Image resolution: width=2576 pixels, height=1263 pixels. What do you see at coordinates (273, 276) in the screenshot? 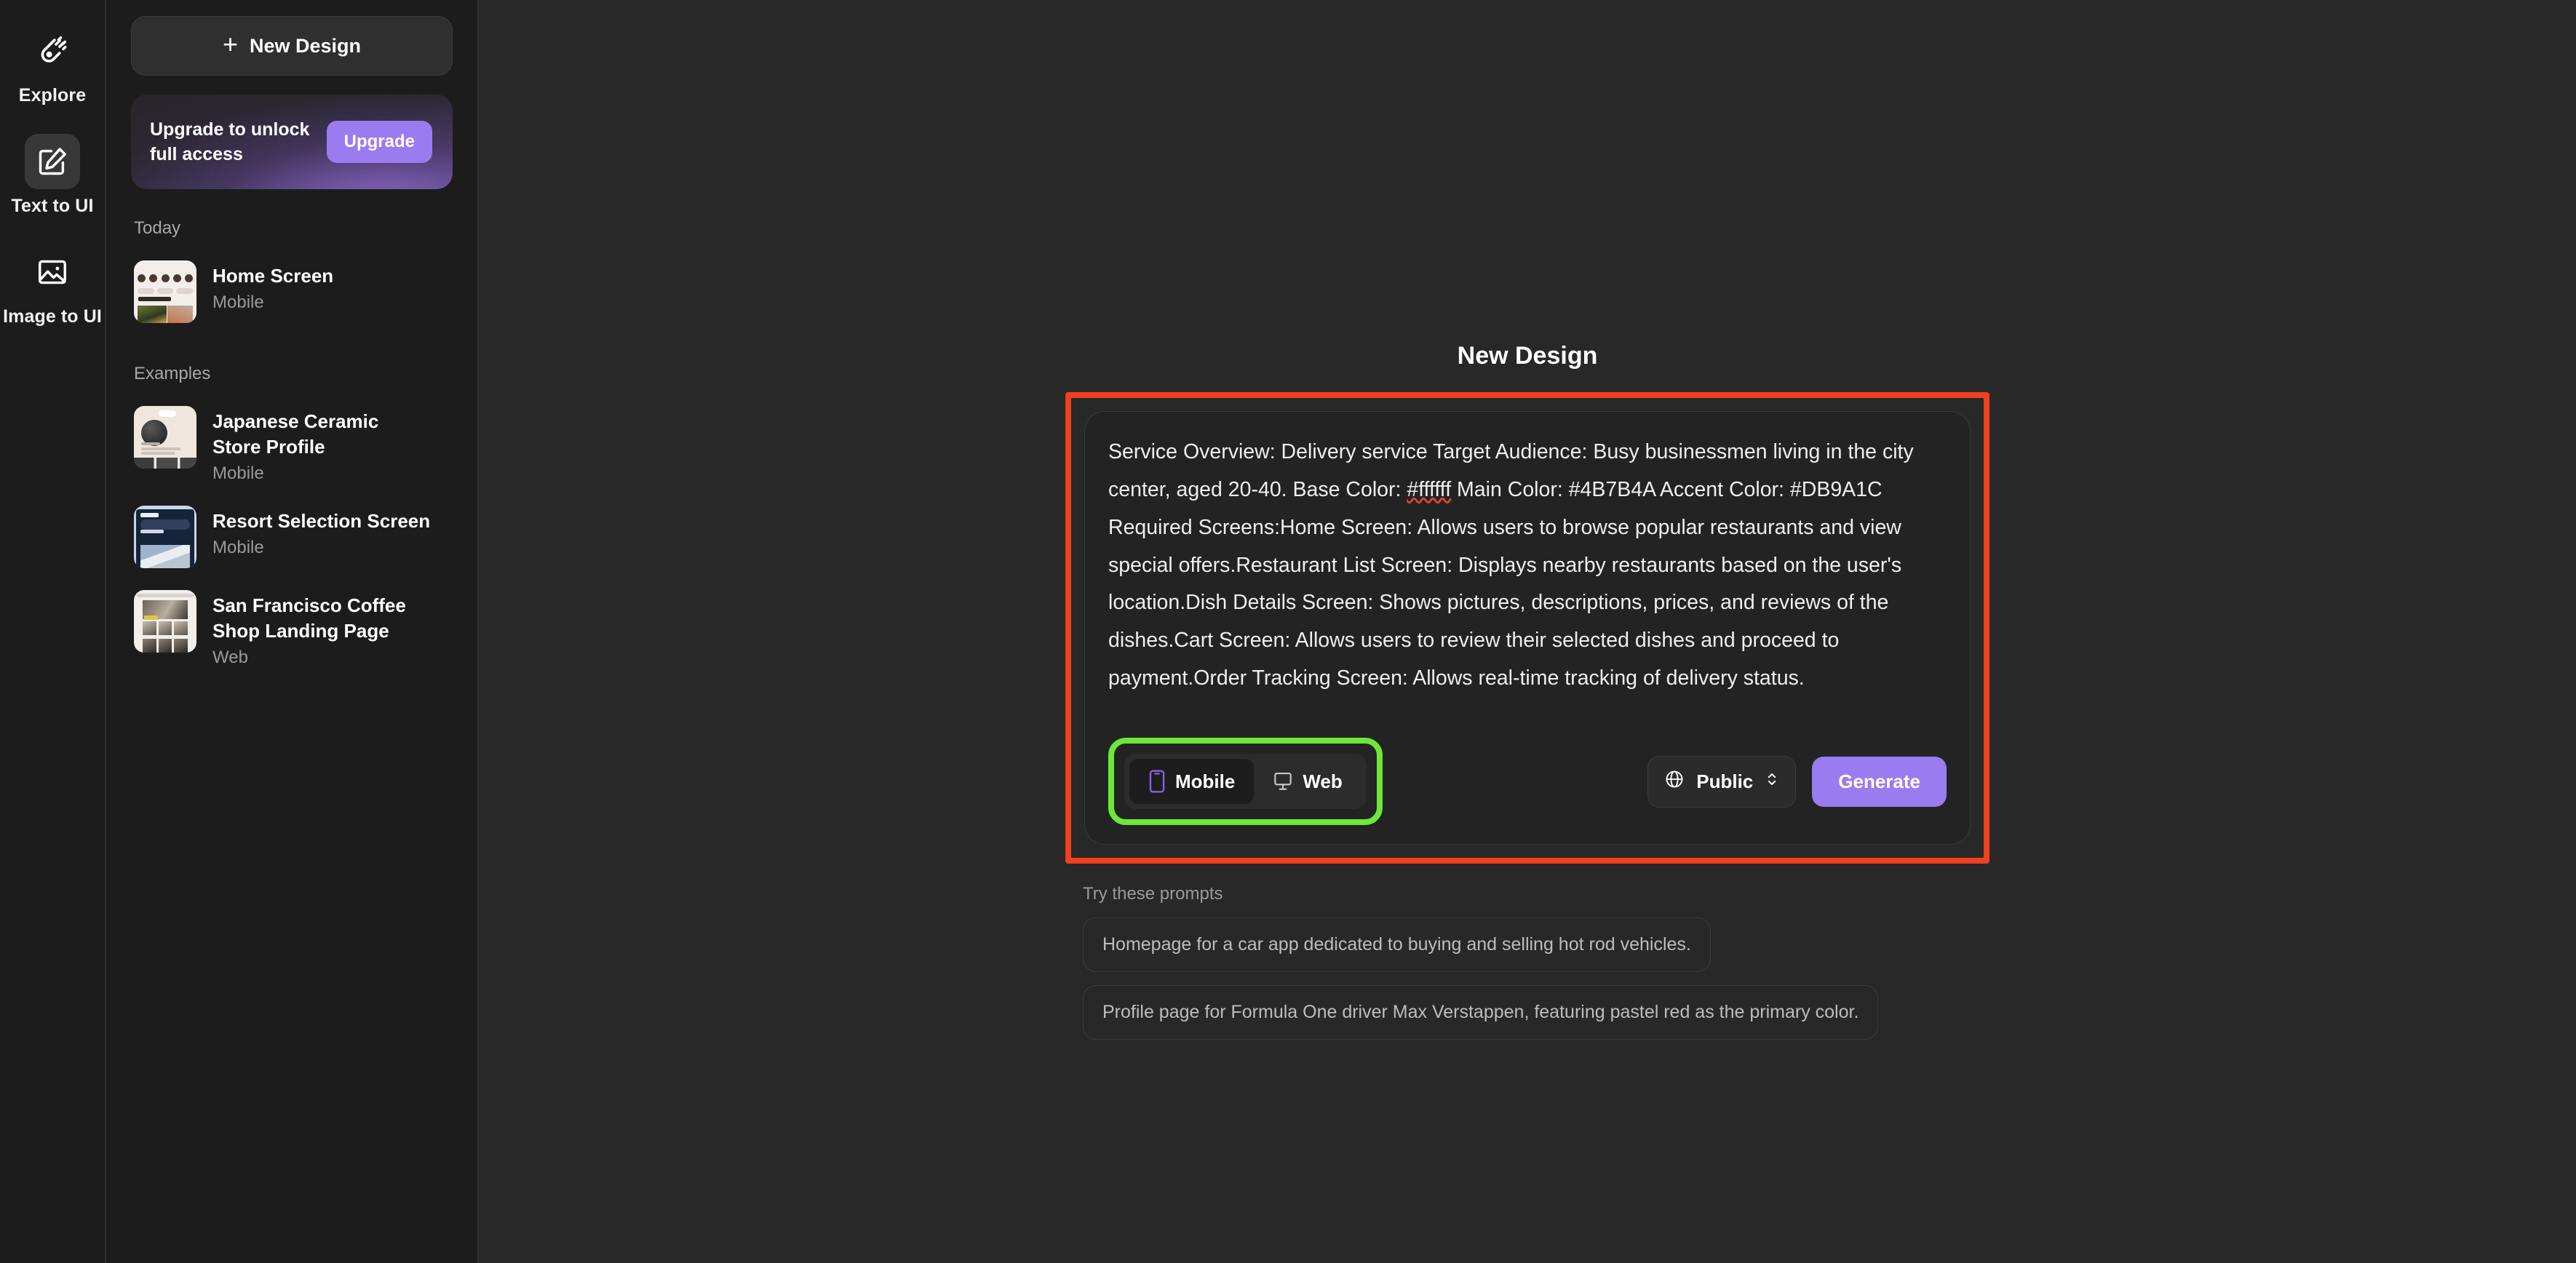
I see `list-item-title: Home Screen` at bounding box center [273, 276].